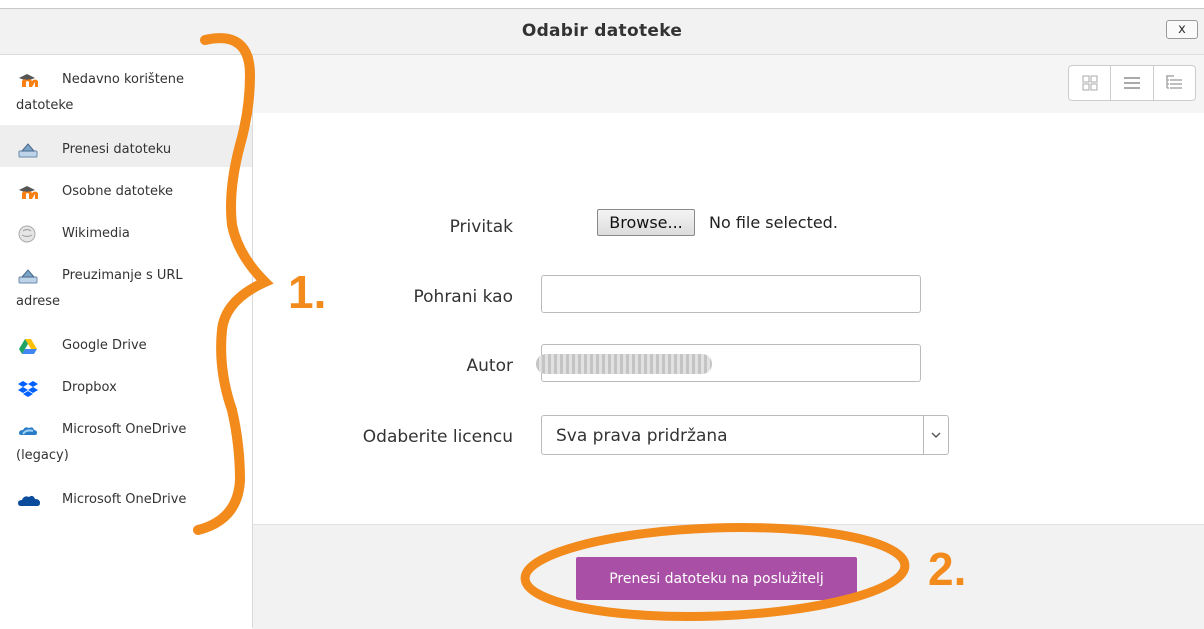 Image resolution: width=1204 pixels, height=629 pixels. I want to click on wikimedia-icon, so click(33, 234).